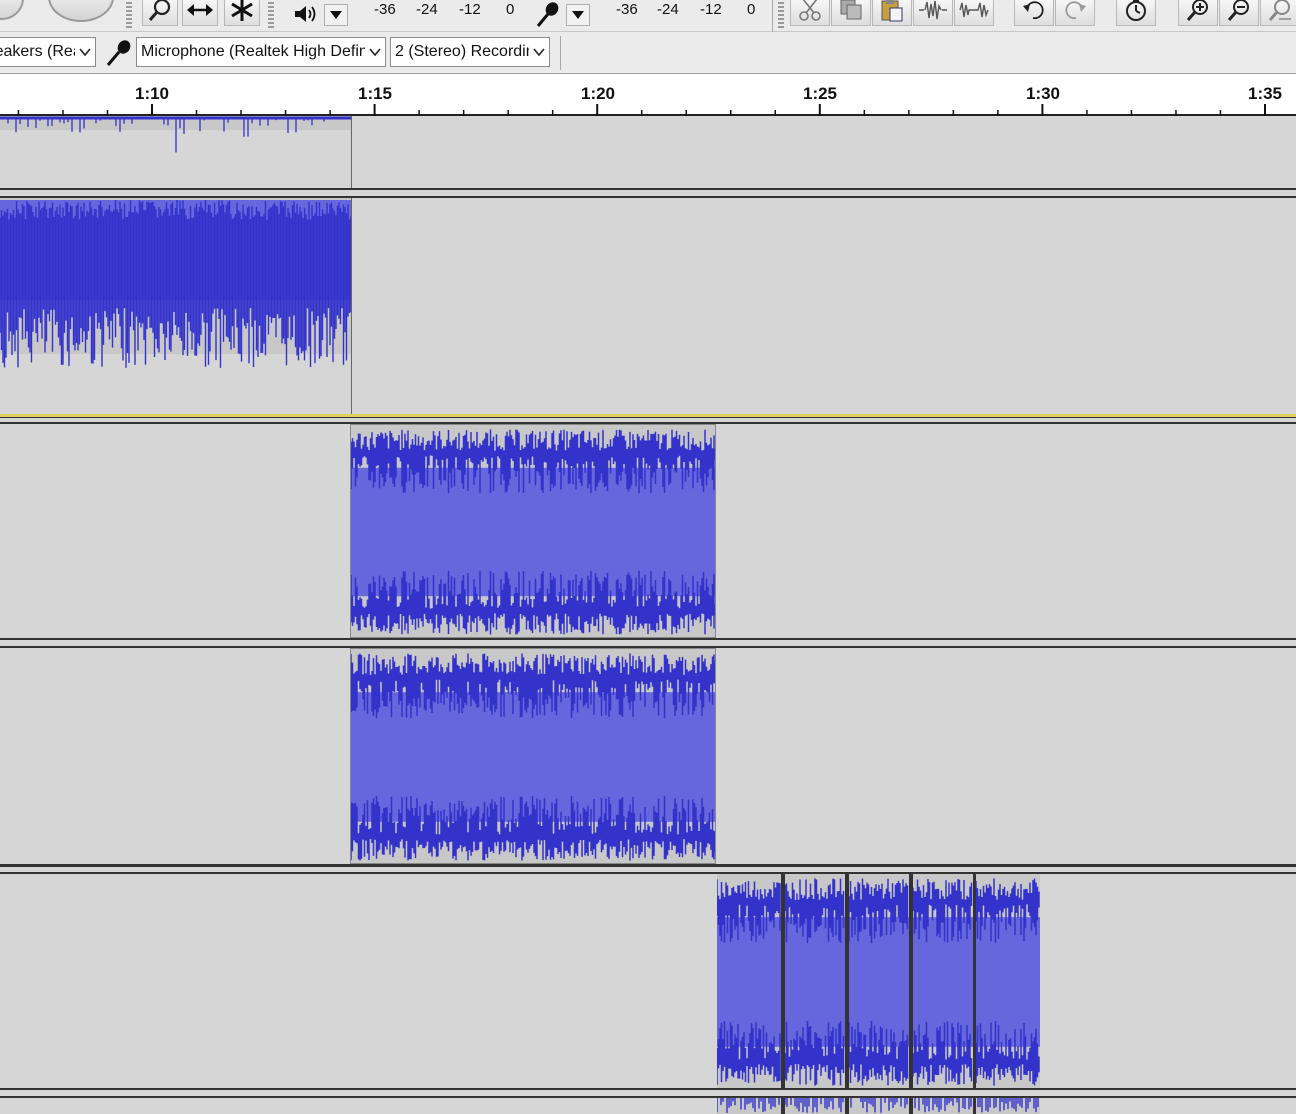 The width and height of the screenshot is (1296, 1114). I want to click on paste-icon, so click(892, 11).